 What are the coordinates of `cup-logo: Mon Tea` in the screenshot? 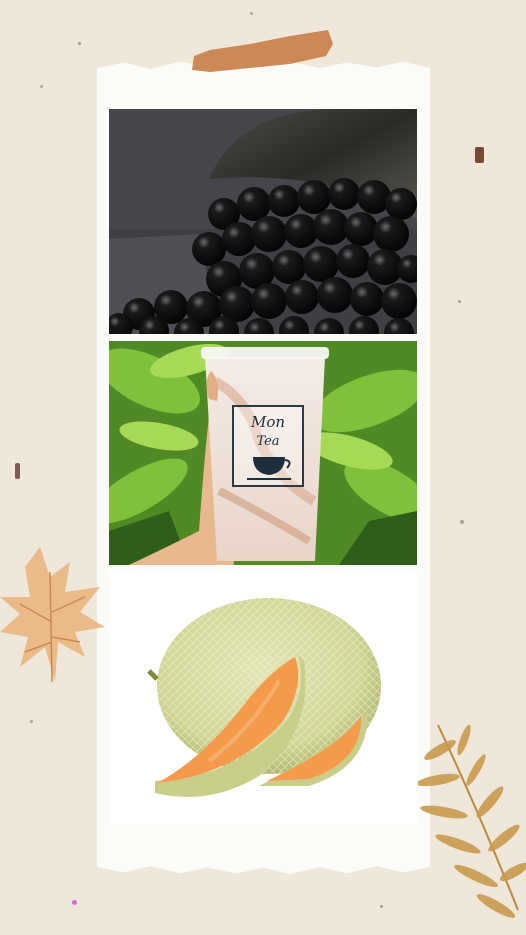 It's located at (268, 446).